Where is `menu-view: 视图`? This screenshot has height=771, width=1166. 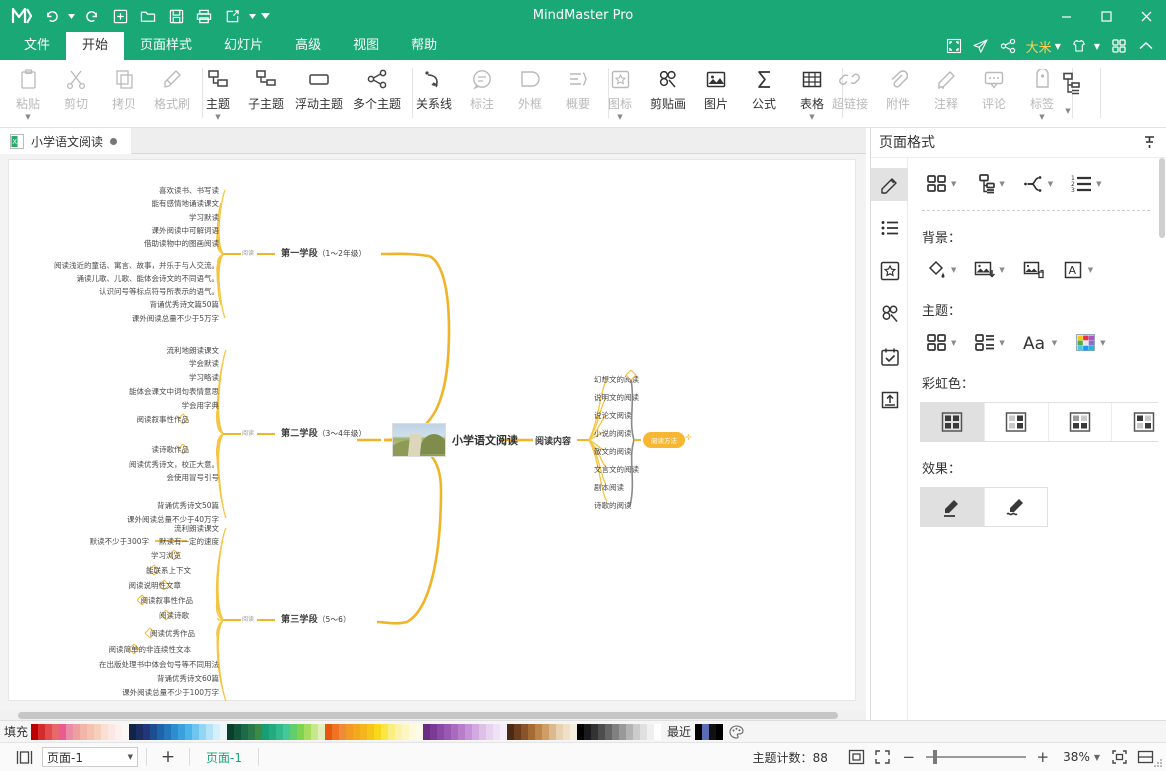
menu-view: 视图 is located at coordinates (366, 46).